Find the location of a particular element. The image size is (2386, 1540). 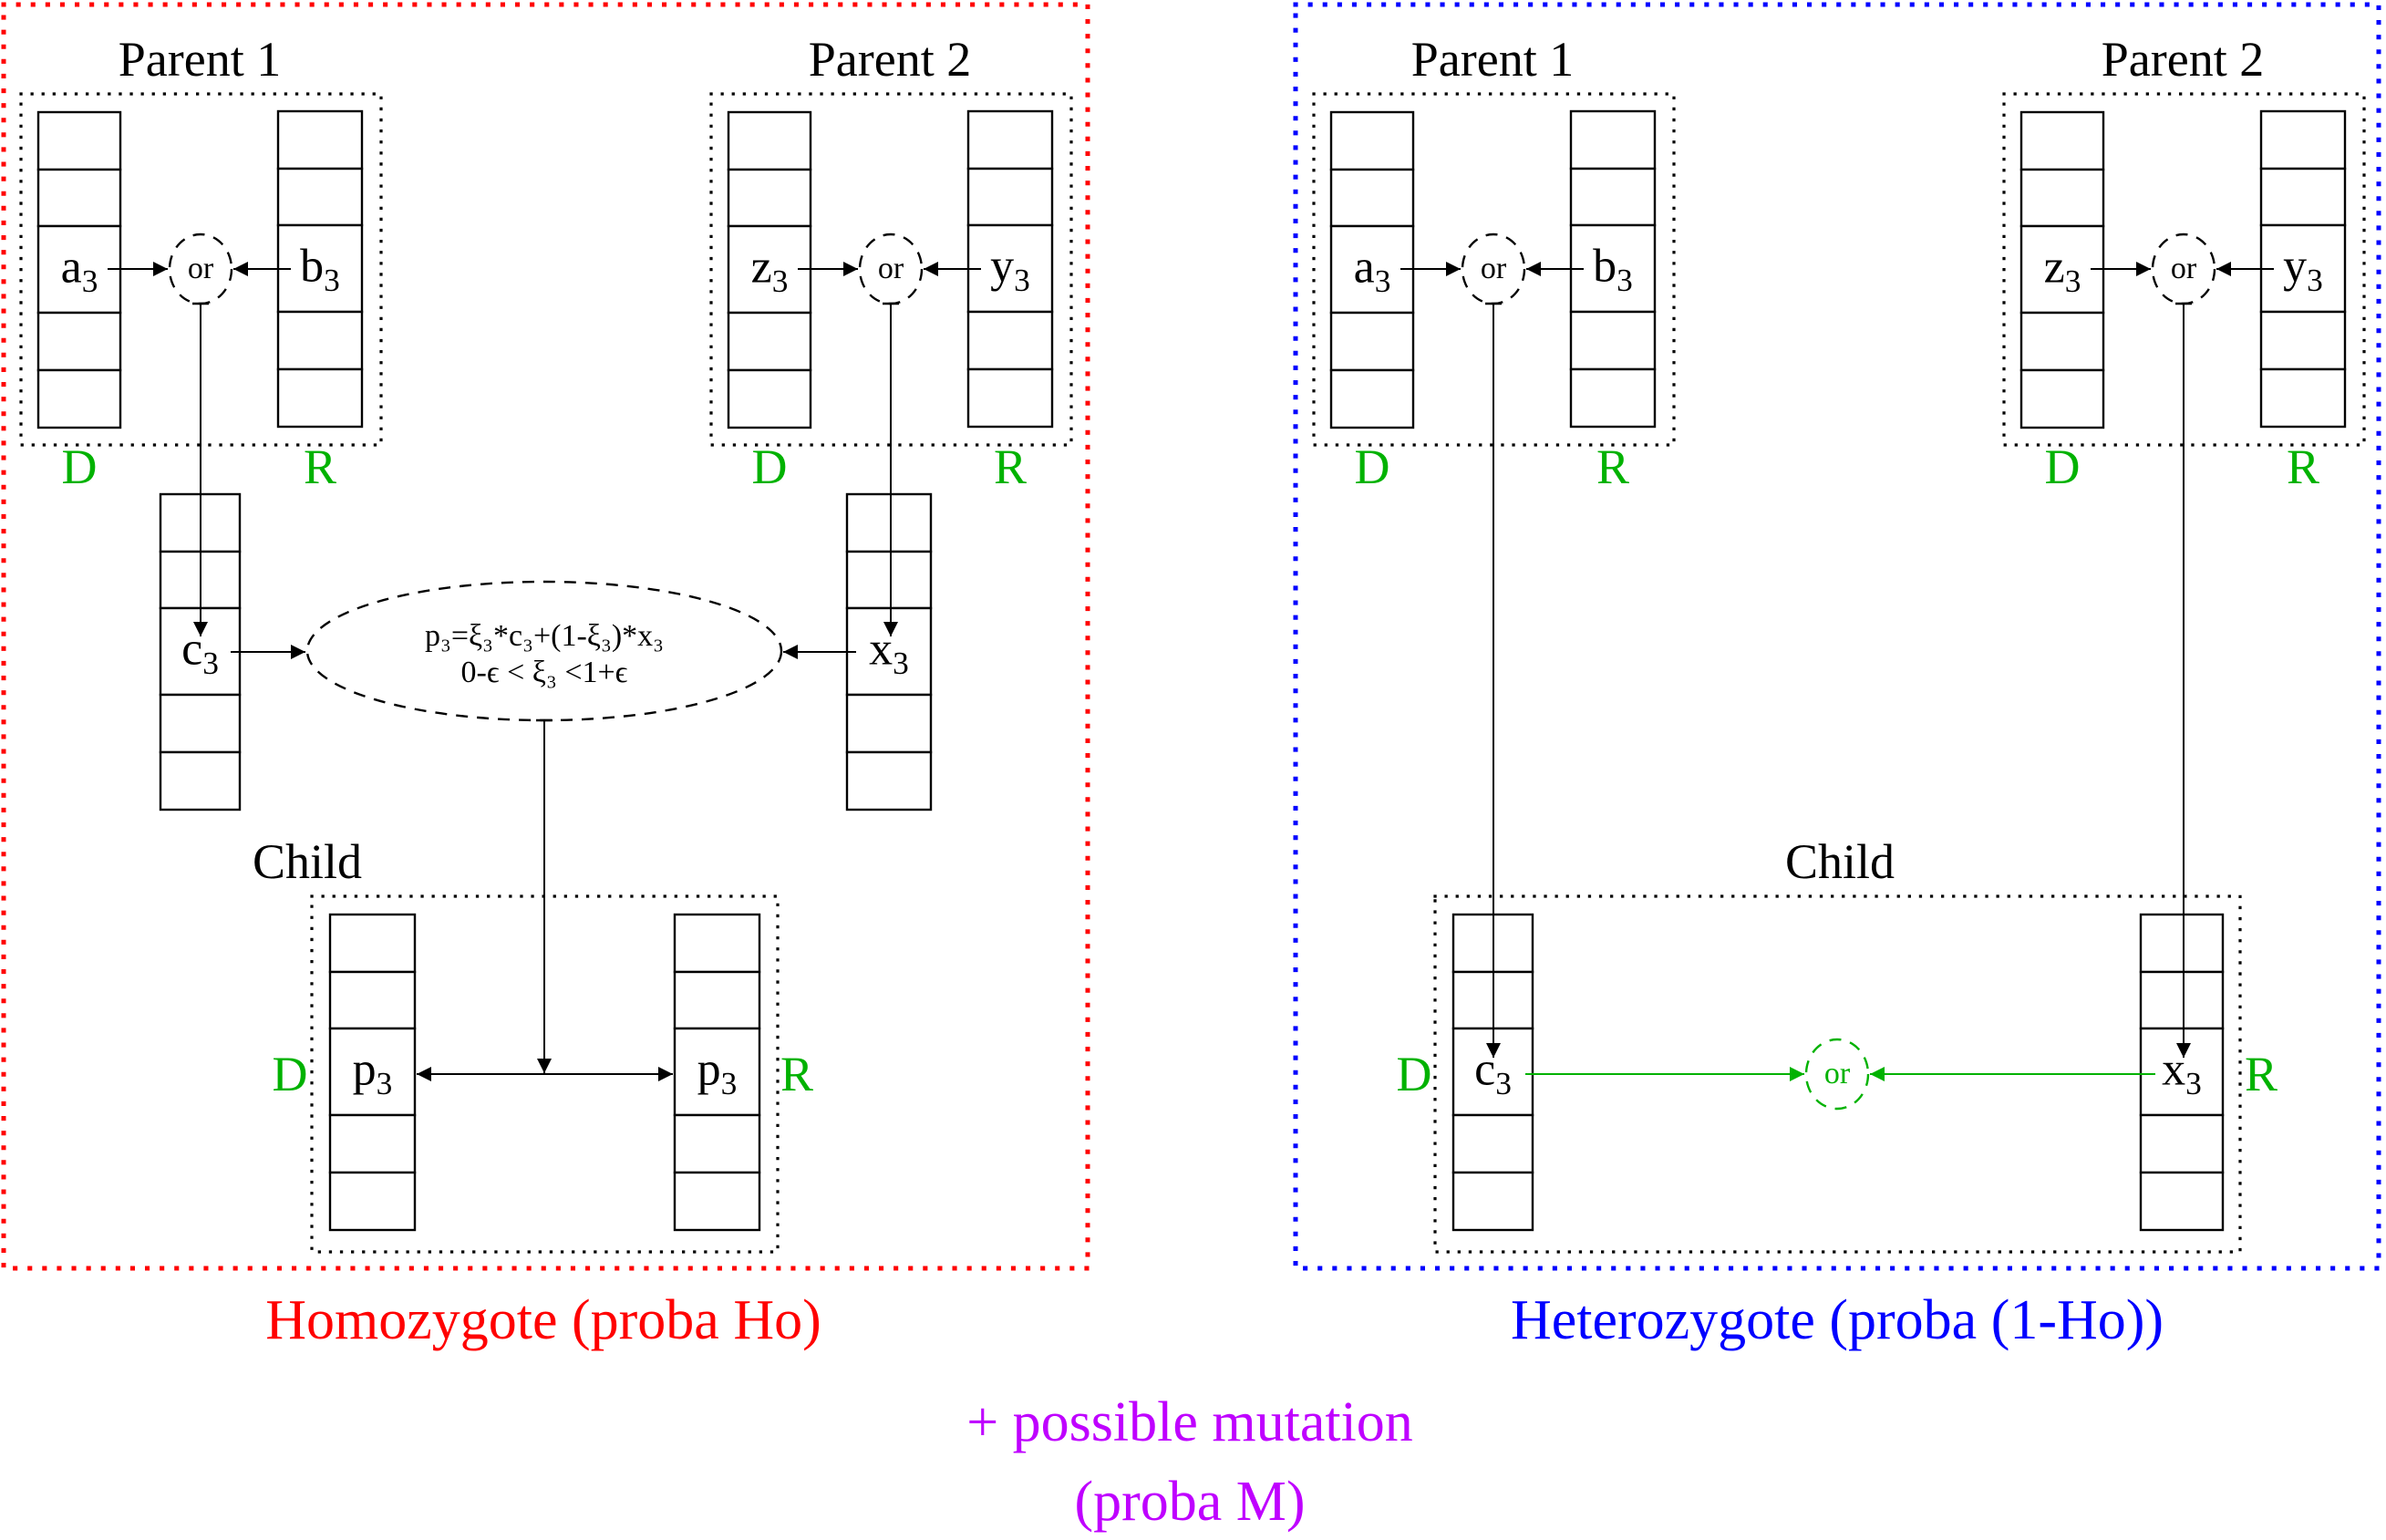

gene-label-symbol: p is located at coordinates (709, 1070).